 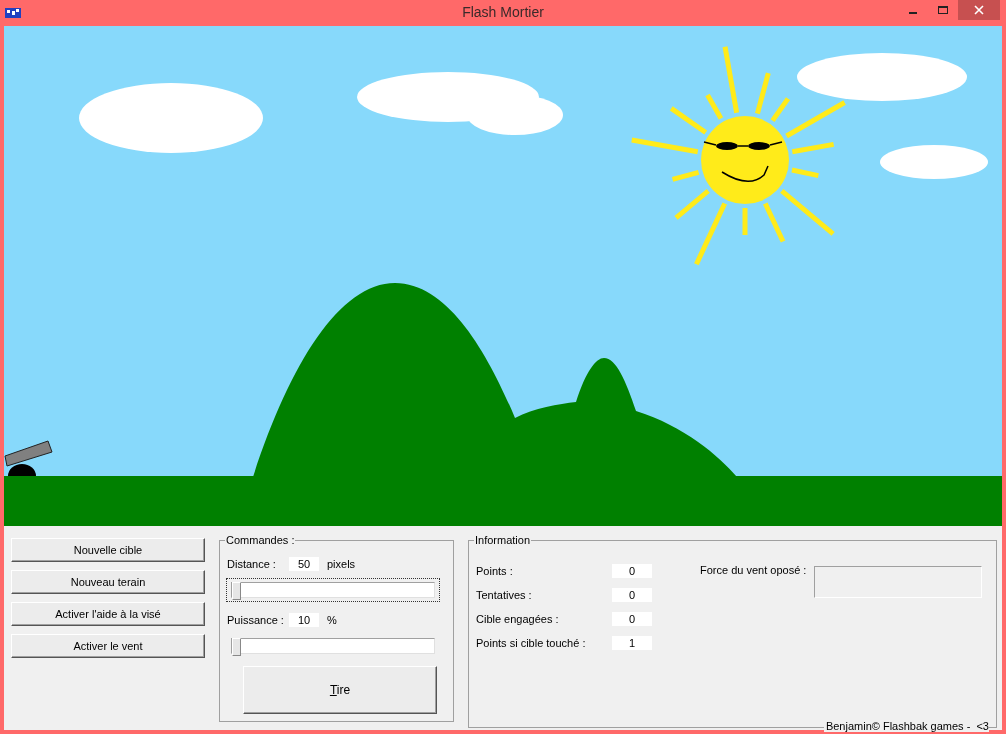 What do you see at coordinates (906, 726) in the screenshot?
I see `footer-text: Benjamin© Flashbak games - <3` at bounding box center [906, 726].